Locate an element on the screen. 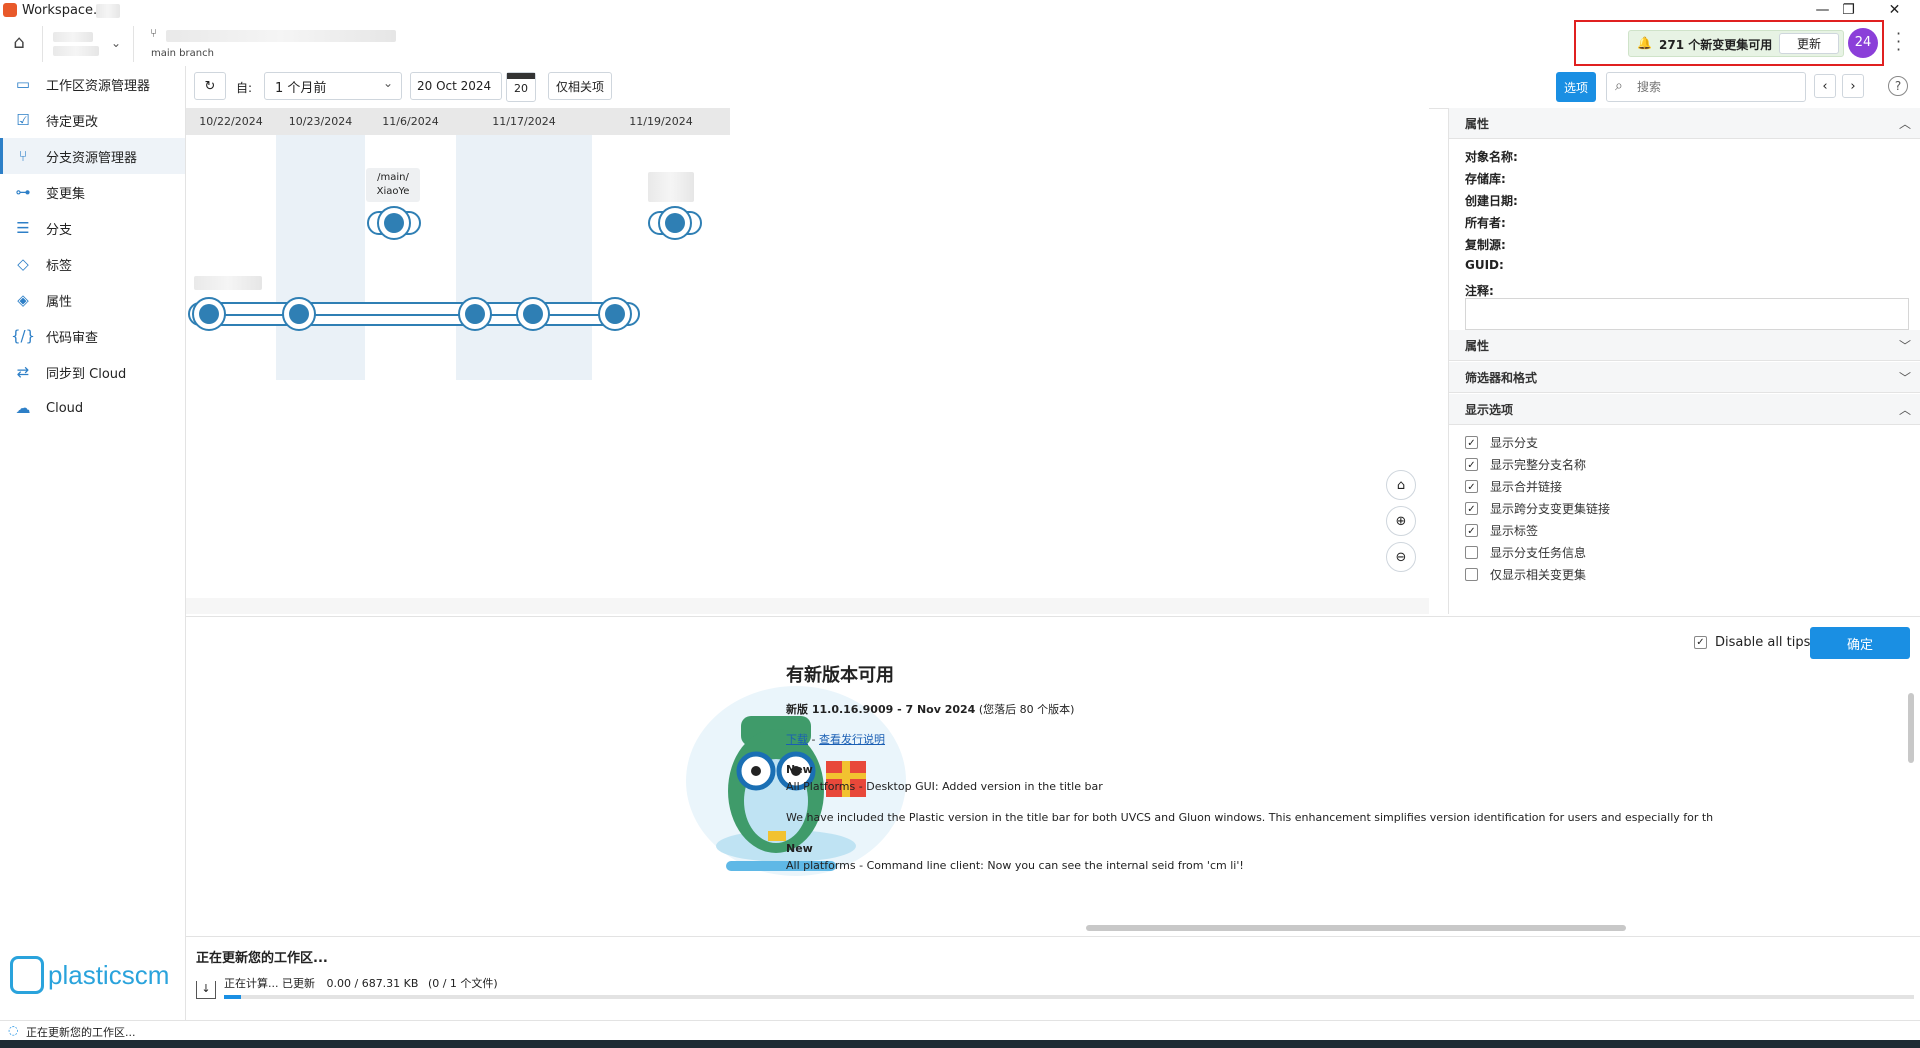  zoom-out-icon: ⊖ is located at coordinates (1401, 557).